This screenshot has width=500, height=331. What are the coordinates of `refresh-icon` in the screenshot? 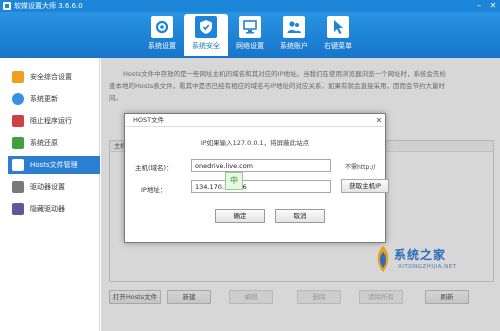 It's located at (18, 99).